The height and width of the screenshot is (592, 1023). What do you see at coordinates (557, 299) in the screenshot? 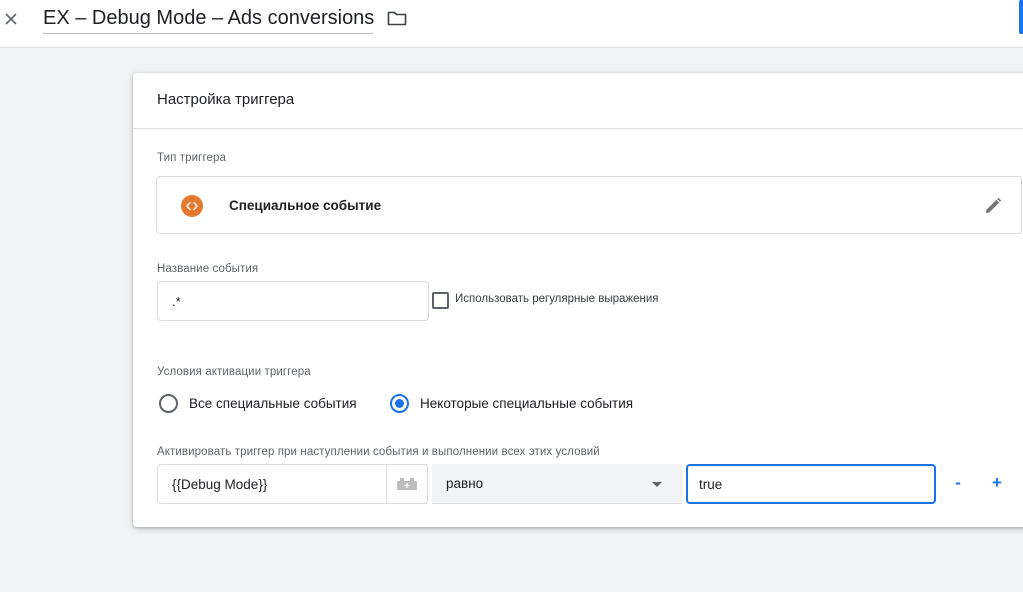
I see `regex-label: Использовать регулярные выражения` at bounding box center [557, 299].